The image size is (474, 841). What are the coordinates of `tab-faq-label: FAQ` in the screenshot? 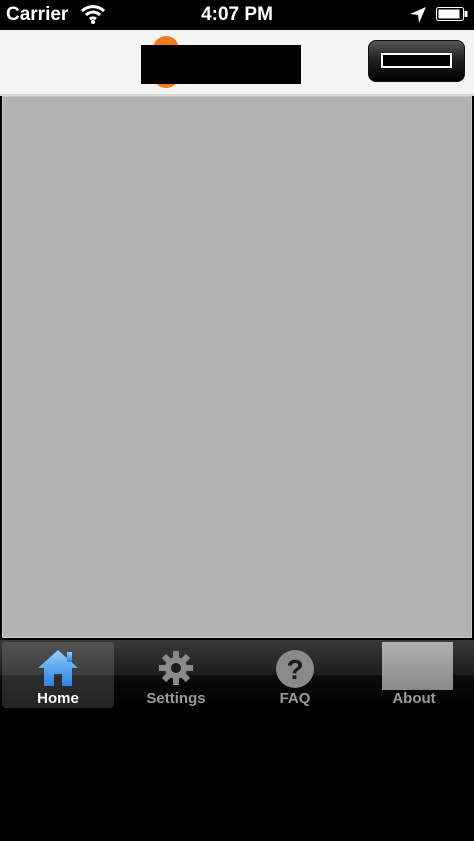 It's located at (295, 698).